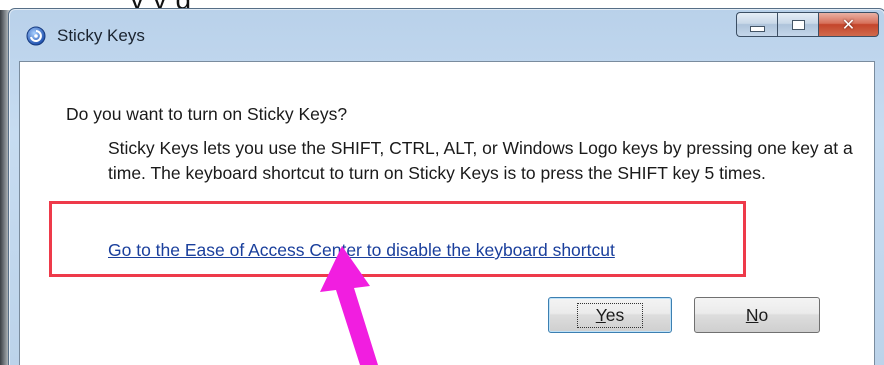  I want to click on close-icon: ✕, so click(848, 24).